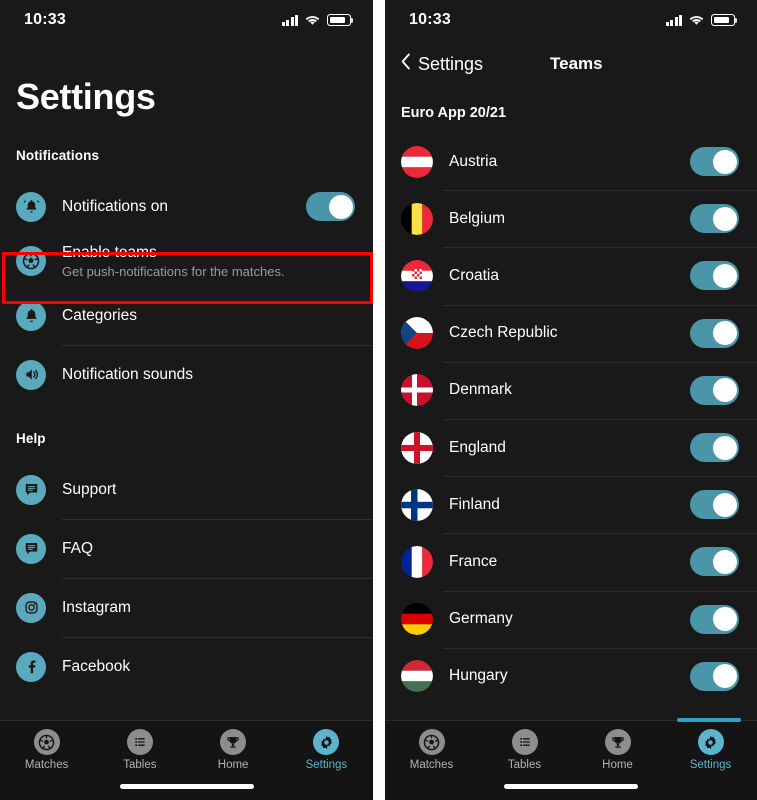  What do you see at coordinates (571, 390) in the screenshot?
I see `table-row: Denmark` at bounding box center [571, 390].